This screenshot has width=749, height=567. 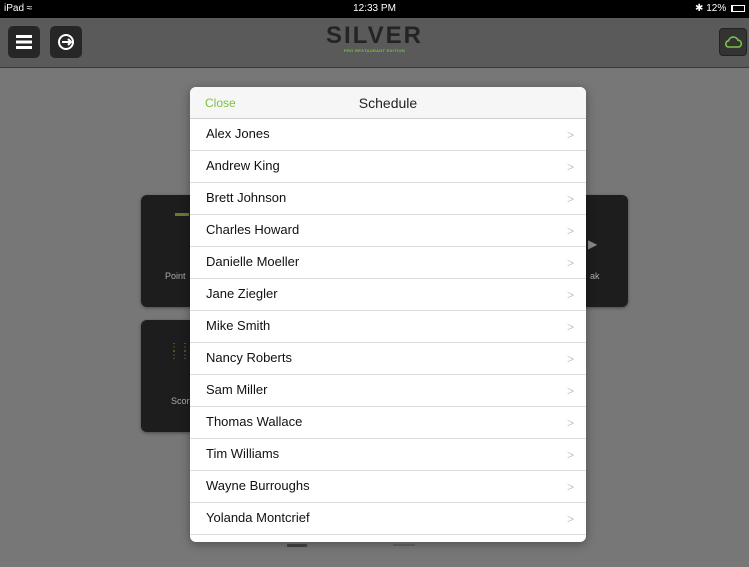 I want to click on list-item: Wayne Burroughs >, so click(x=388, y=487).